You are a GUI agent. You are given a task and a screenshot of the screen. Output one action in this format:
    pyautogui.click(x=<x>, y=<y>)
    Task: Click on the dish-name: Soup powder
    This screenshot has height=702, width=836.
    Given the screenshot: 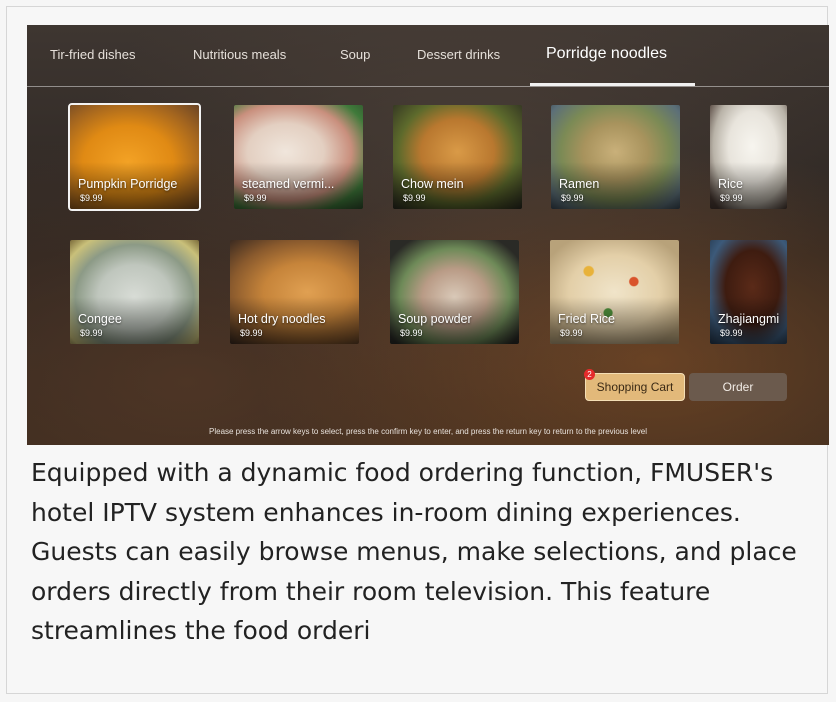 What is the action you would take?
    pyautogui.click(x=435, y=319)
    